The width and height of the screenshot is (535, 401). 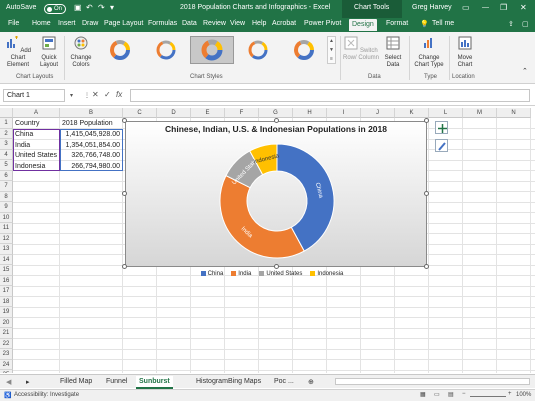 What do you see at coordinates (284, 23) in the screenshot?
I see `tab-acrobat: Acrobat` at bounding box center [284, 23].